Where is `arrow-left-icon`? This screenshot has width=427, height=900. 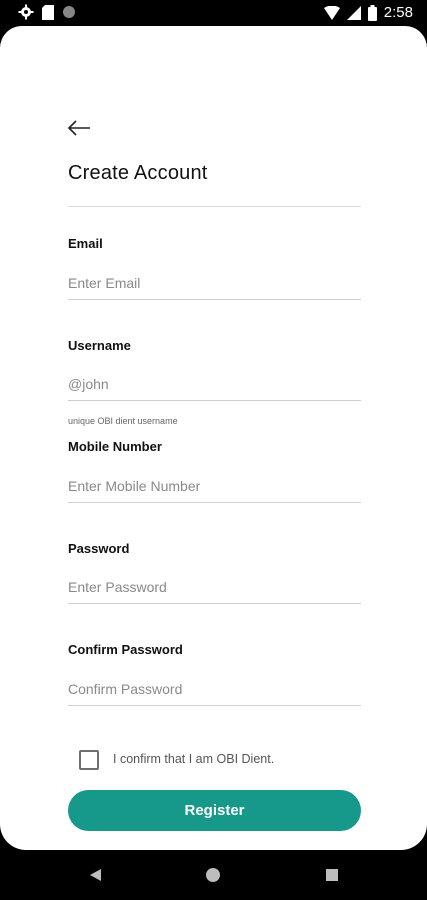 arrow-left-icon is located at coordinates (78, 128).